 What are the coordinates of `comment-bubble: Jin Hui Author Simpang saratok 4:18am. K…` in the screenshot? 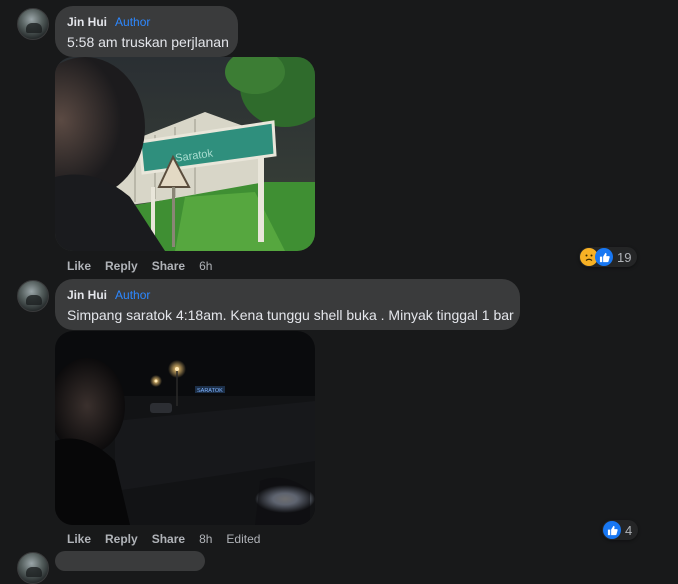 It's located at (287, 304).